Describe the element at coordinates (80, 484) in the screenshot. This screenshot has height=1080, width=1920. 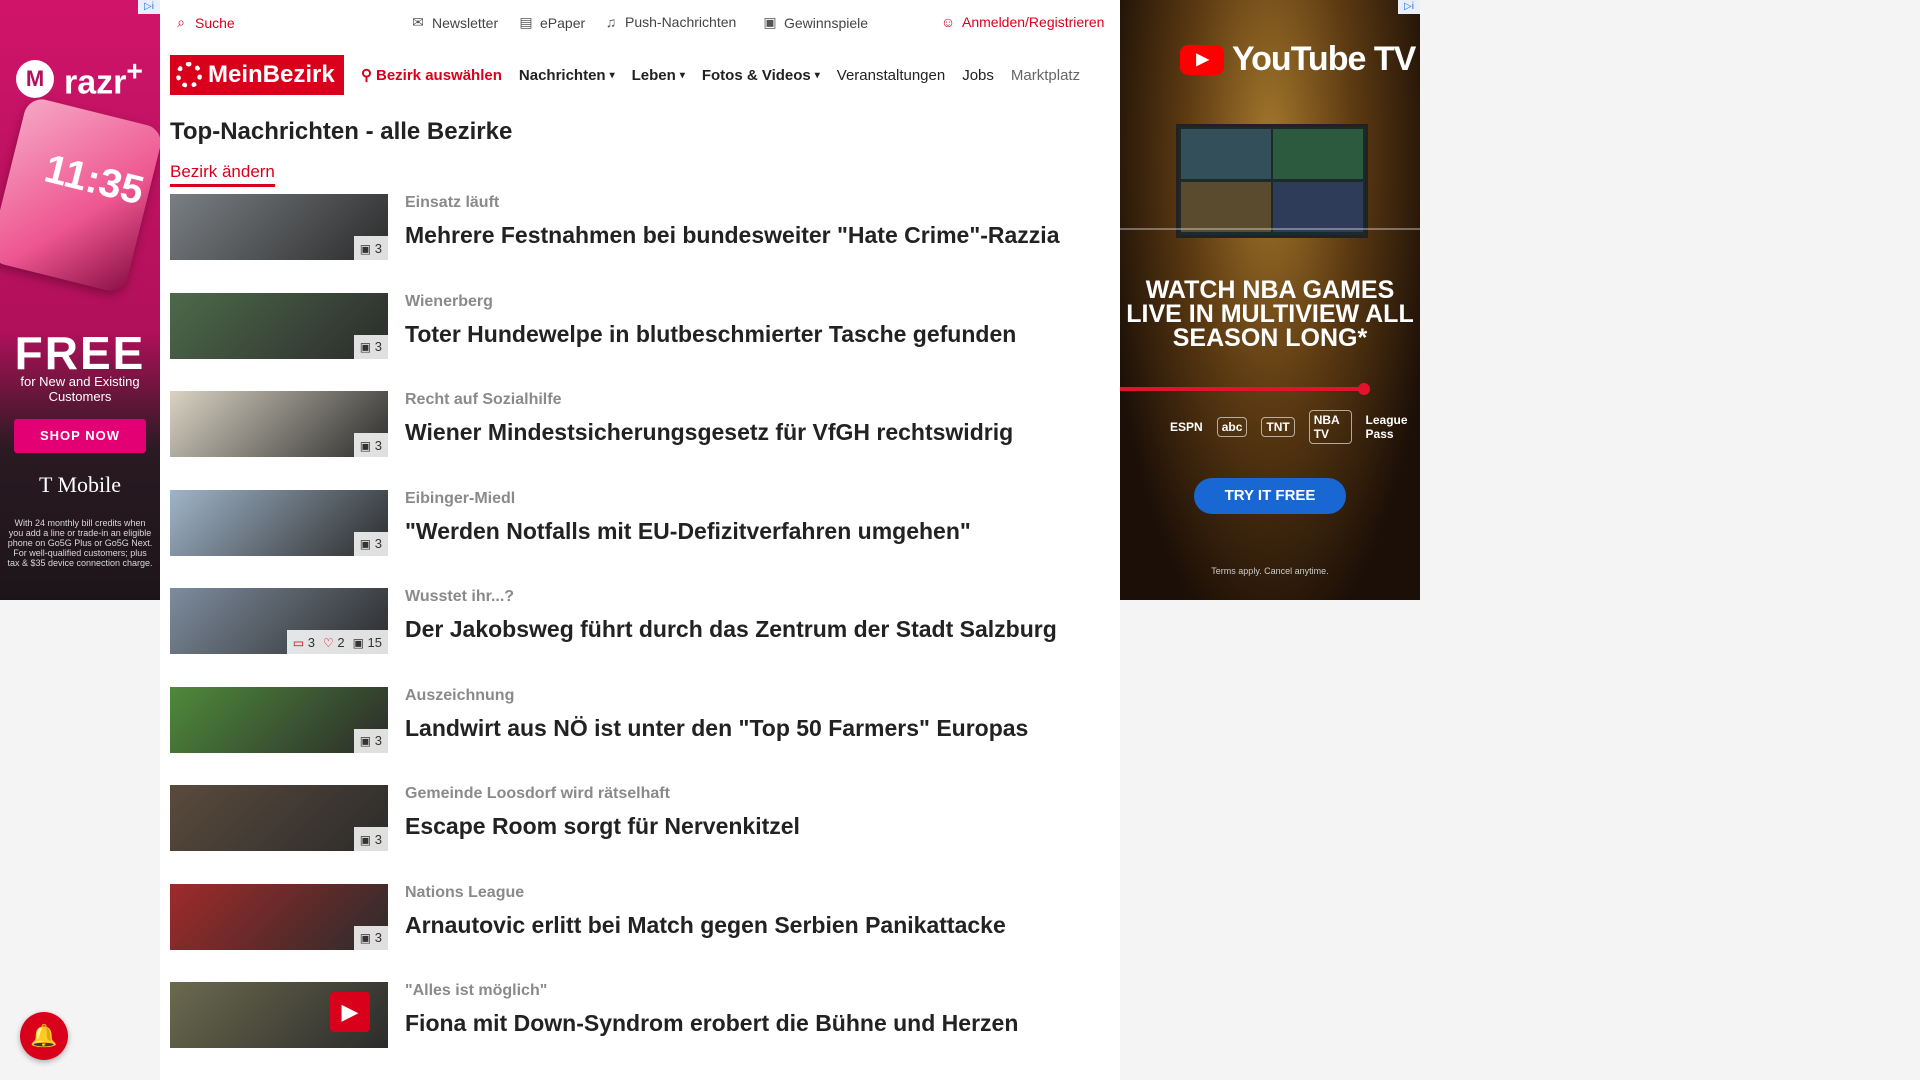
I see `carrier-logo: T Mobile` at that location.